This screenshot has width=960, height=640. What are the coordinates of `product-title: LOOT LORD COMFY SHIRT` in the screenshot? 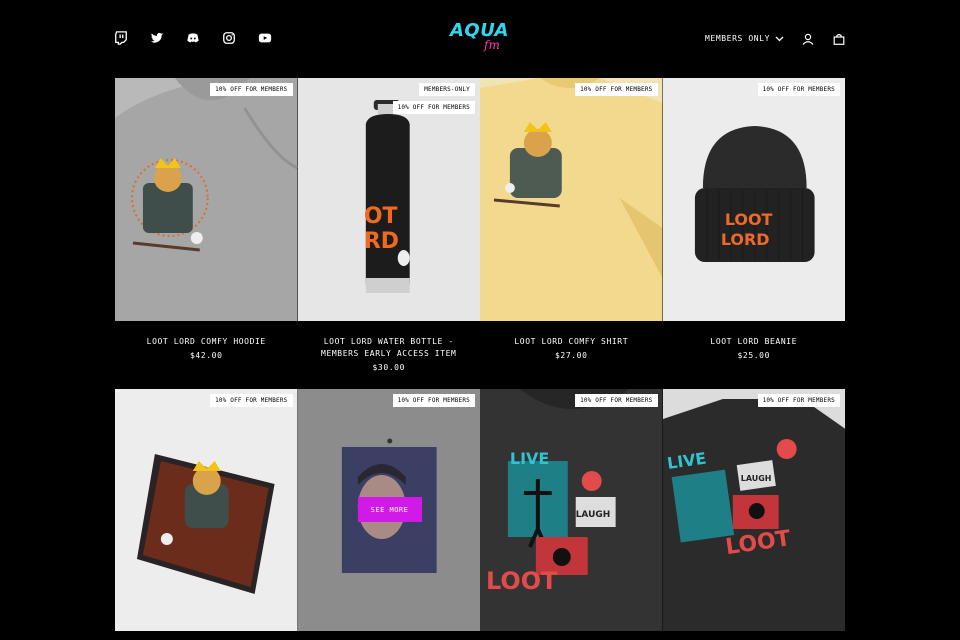 It's located at (571, 342).